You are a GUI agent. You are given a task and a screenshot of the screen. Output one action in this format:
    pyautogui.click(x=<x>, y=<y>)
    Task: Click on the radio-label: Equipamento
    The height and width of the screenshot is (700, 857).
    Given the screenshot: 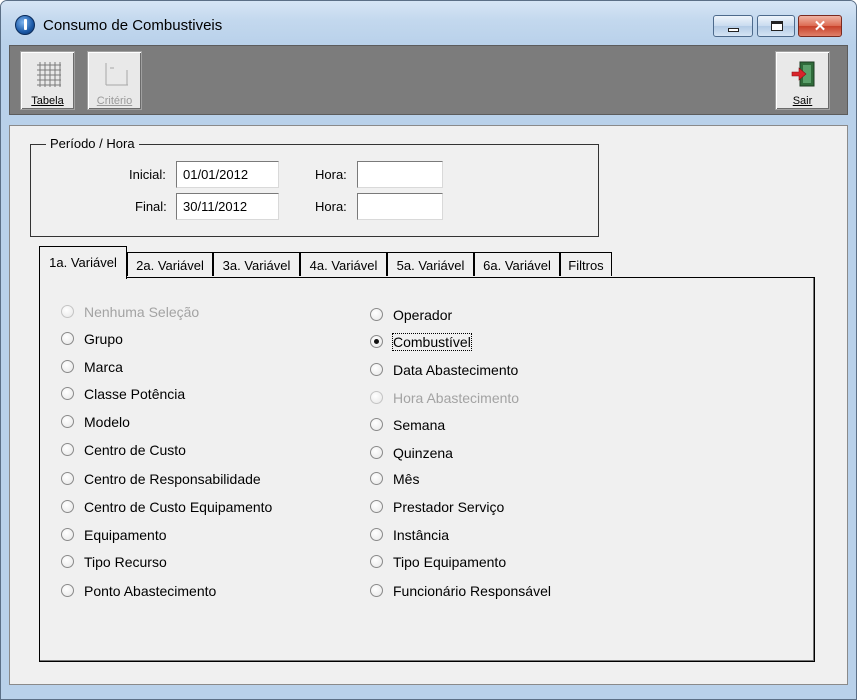 What is the action you would take?
    pyautogui.click(x=125, y=535)
    